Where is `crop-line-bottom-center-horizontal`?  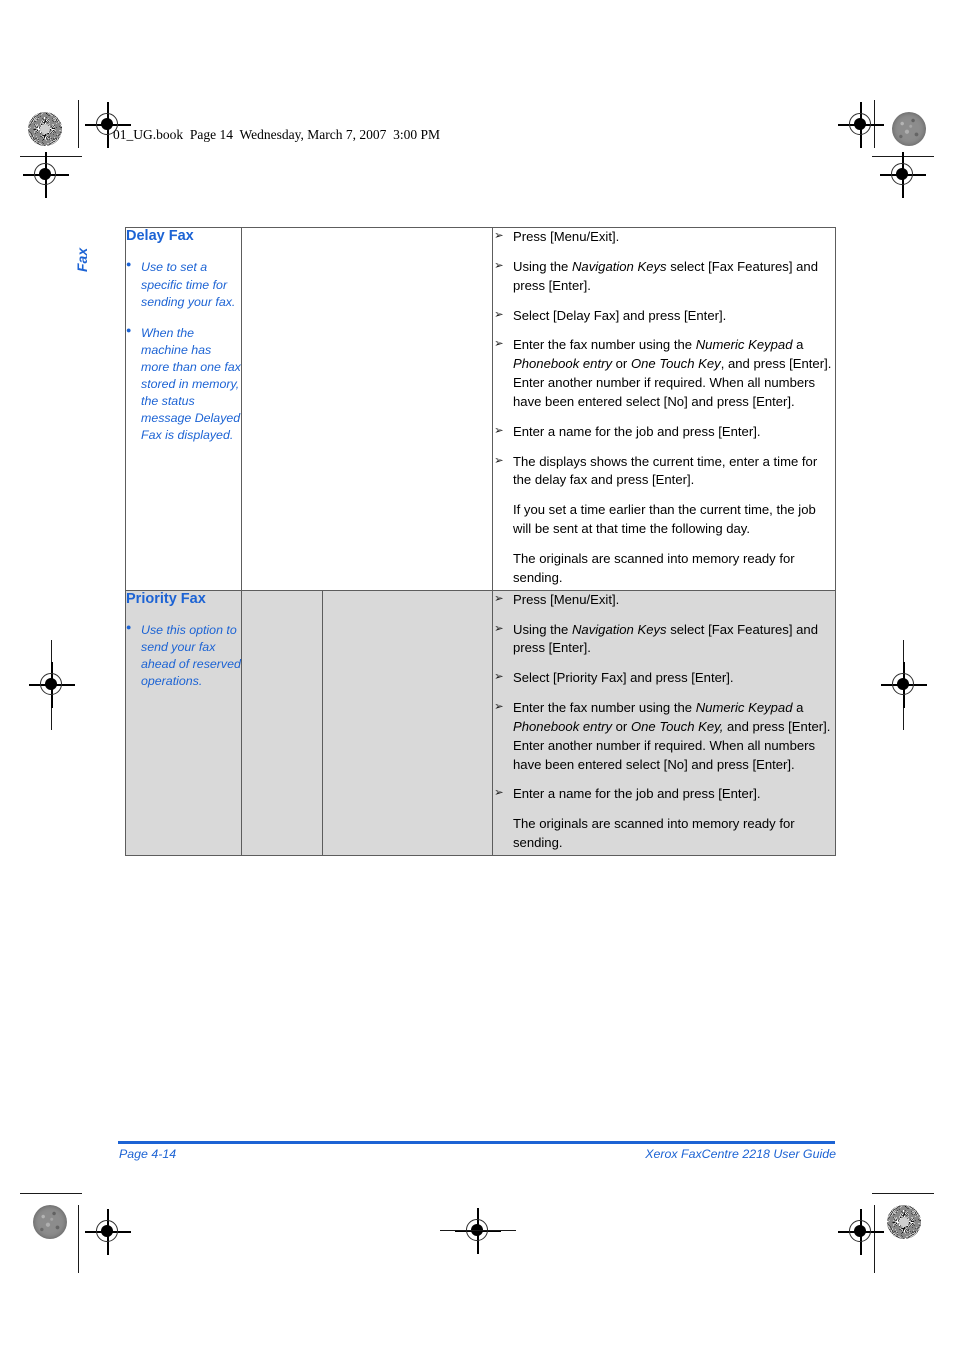
crop-line-bottom-center-horizontal is located at coordinates (478, 1230).